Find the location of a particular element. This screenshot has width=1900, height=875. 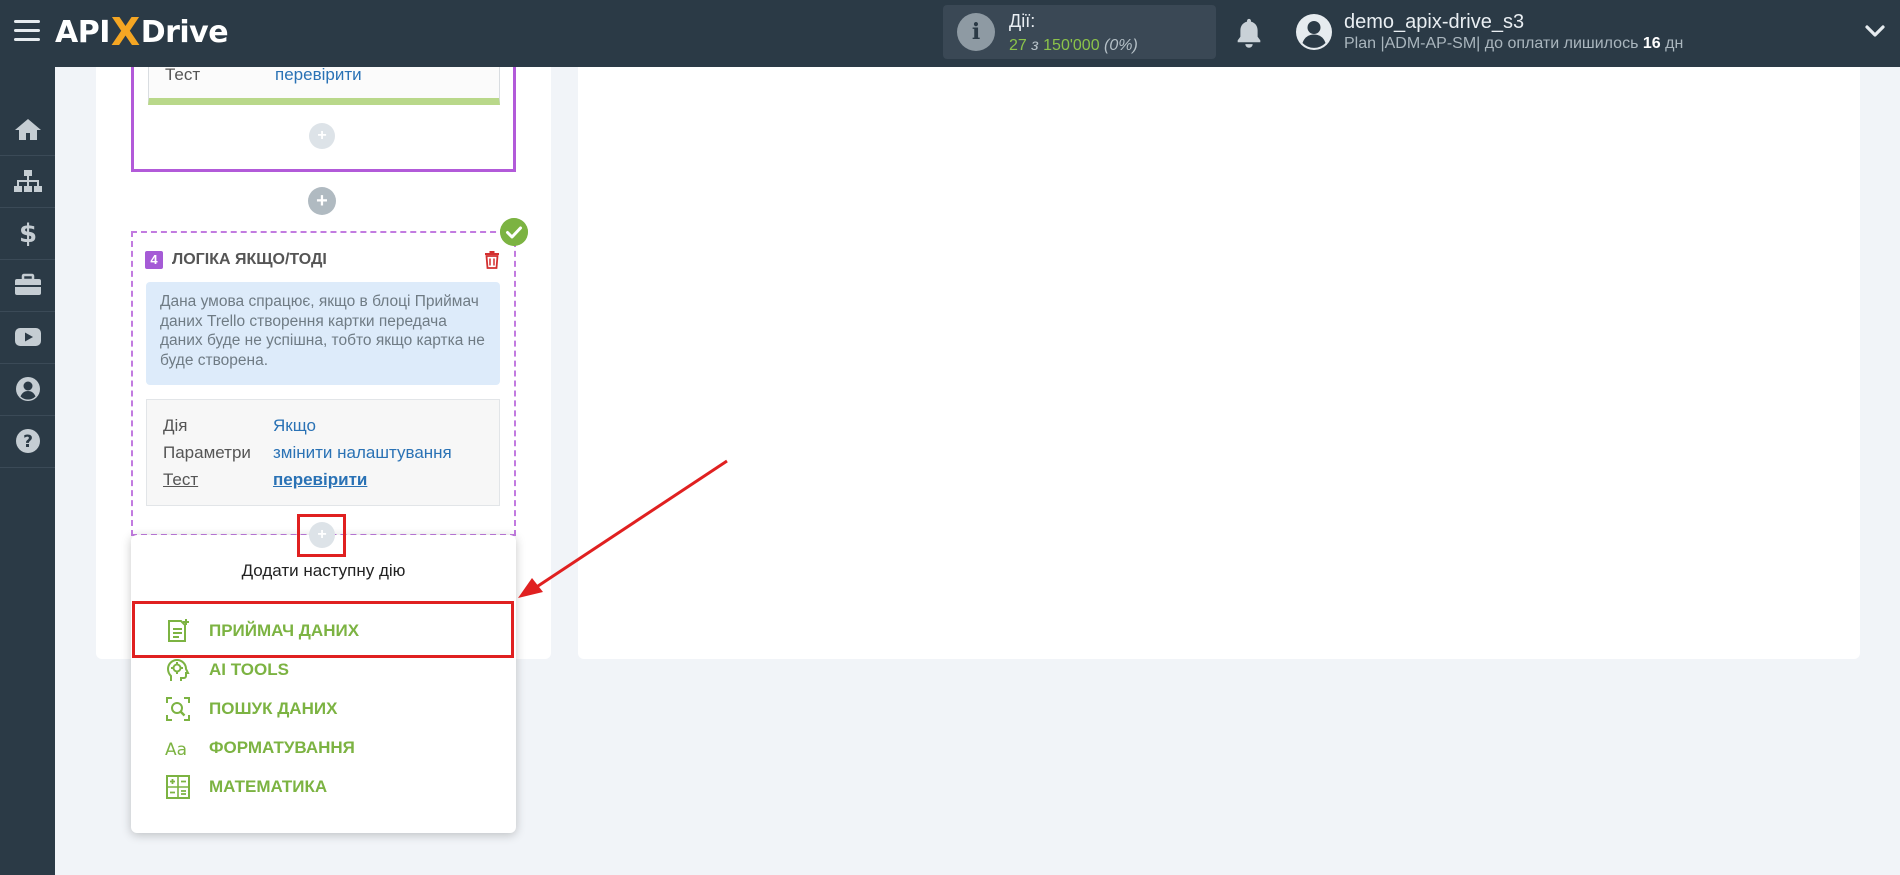

annotation-arrow is located at coordinates (623, 528).